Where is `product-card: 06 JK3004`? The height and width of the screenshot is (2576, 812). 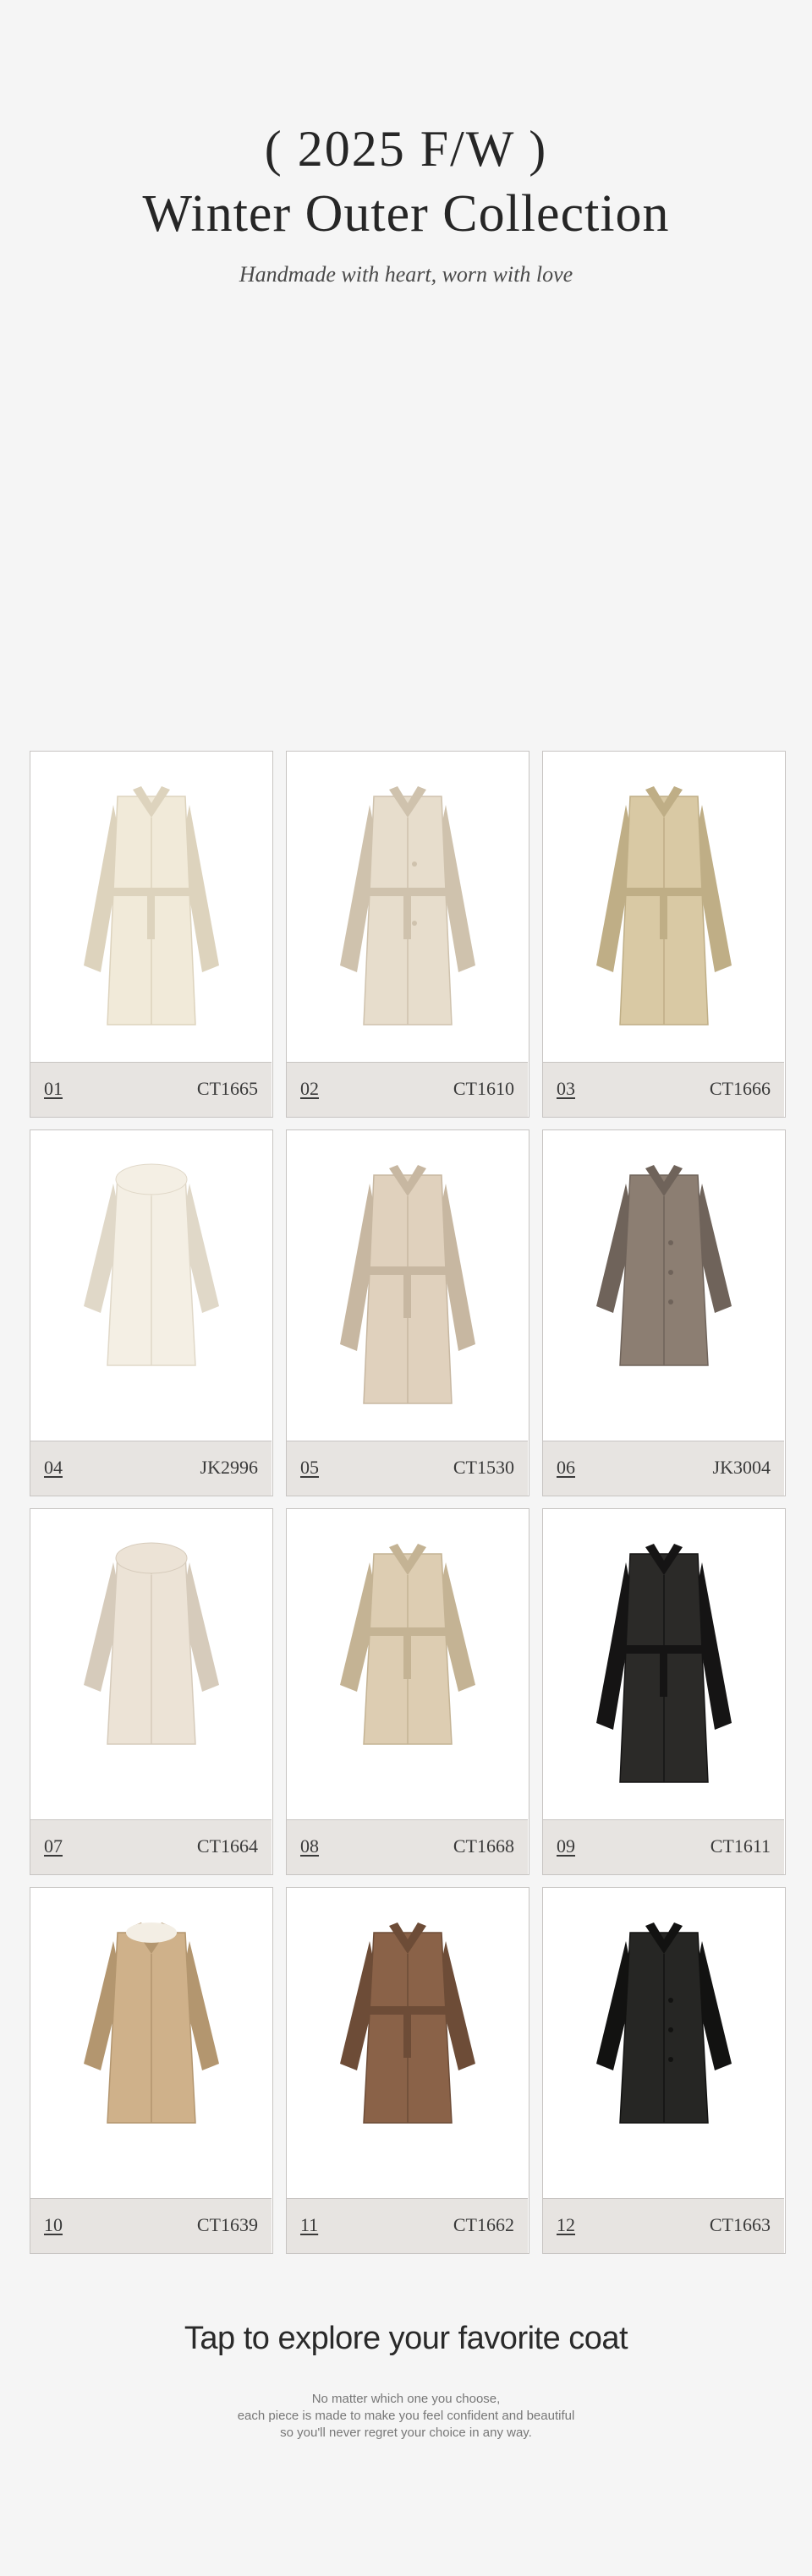 product-card: 06 JK3004 is located at coordinates (664, 1312).